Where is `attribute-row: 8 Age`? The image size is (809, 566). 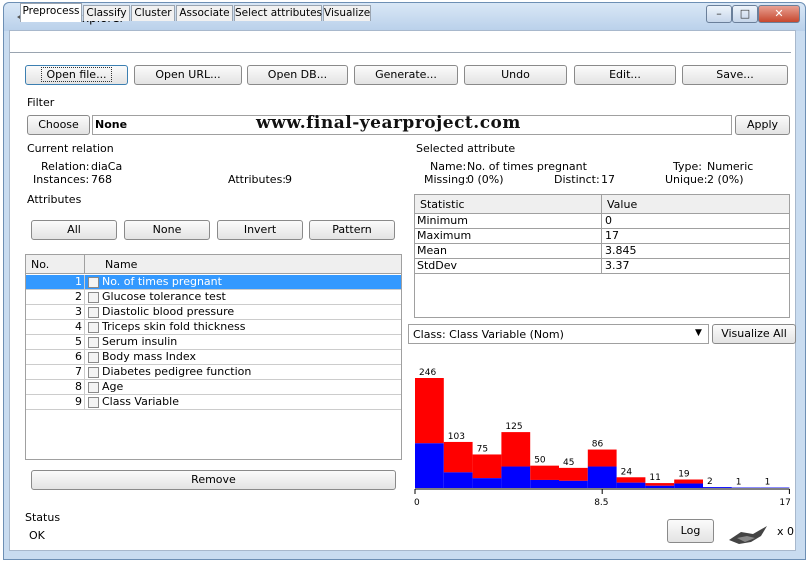 attribute-row: 8 Age is located at coordinates (213, 387).